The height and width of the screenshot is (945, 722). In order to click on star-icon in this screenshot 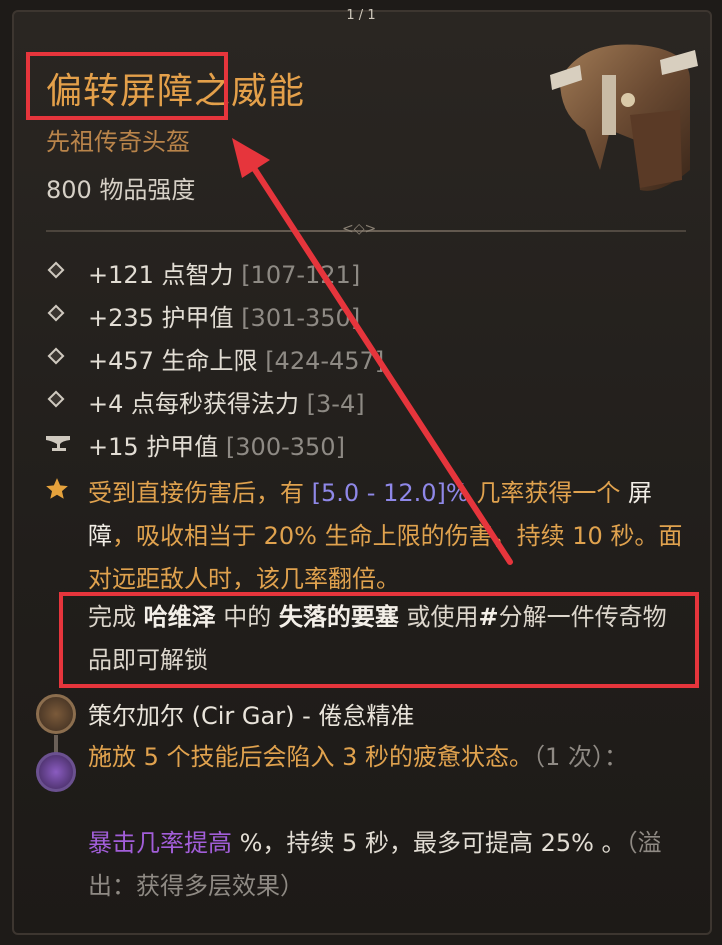, I will do `click(57, 488)`.